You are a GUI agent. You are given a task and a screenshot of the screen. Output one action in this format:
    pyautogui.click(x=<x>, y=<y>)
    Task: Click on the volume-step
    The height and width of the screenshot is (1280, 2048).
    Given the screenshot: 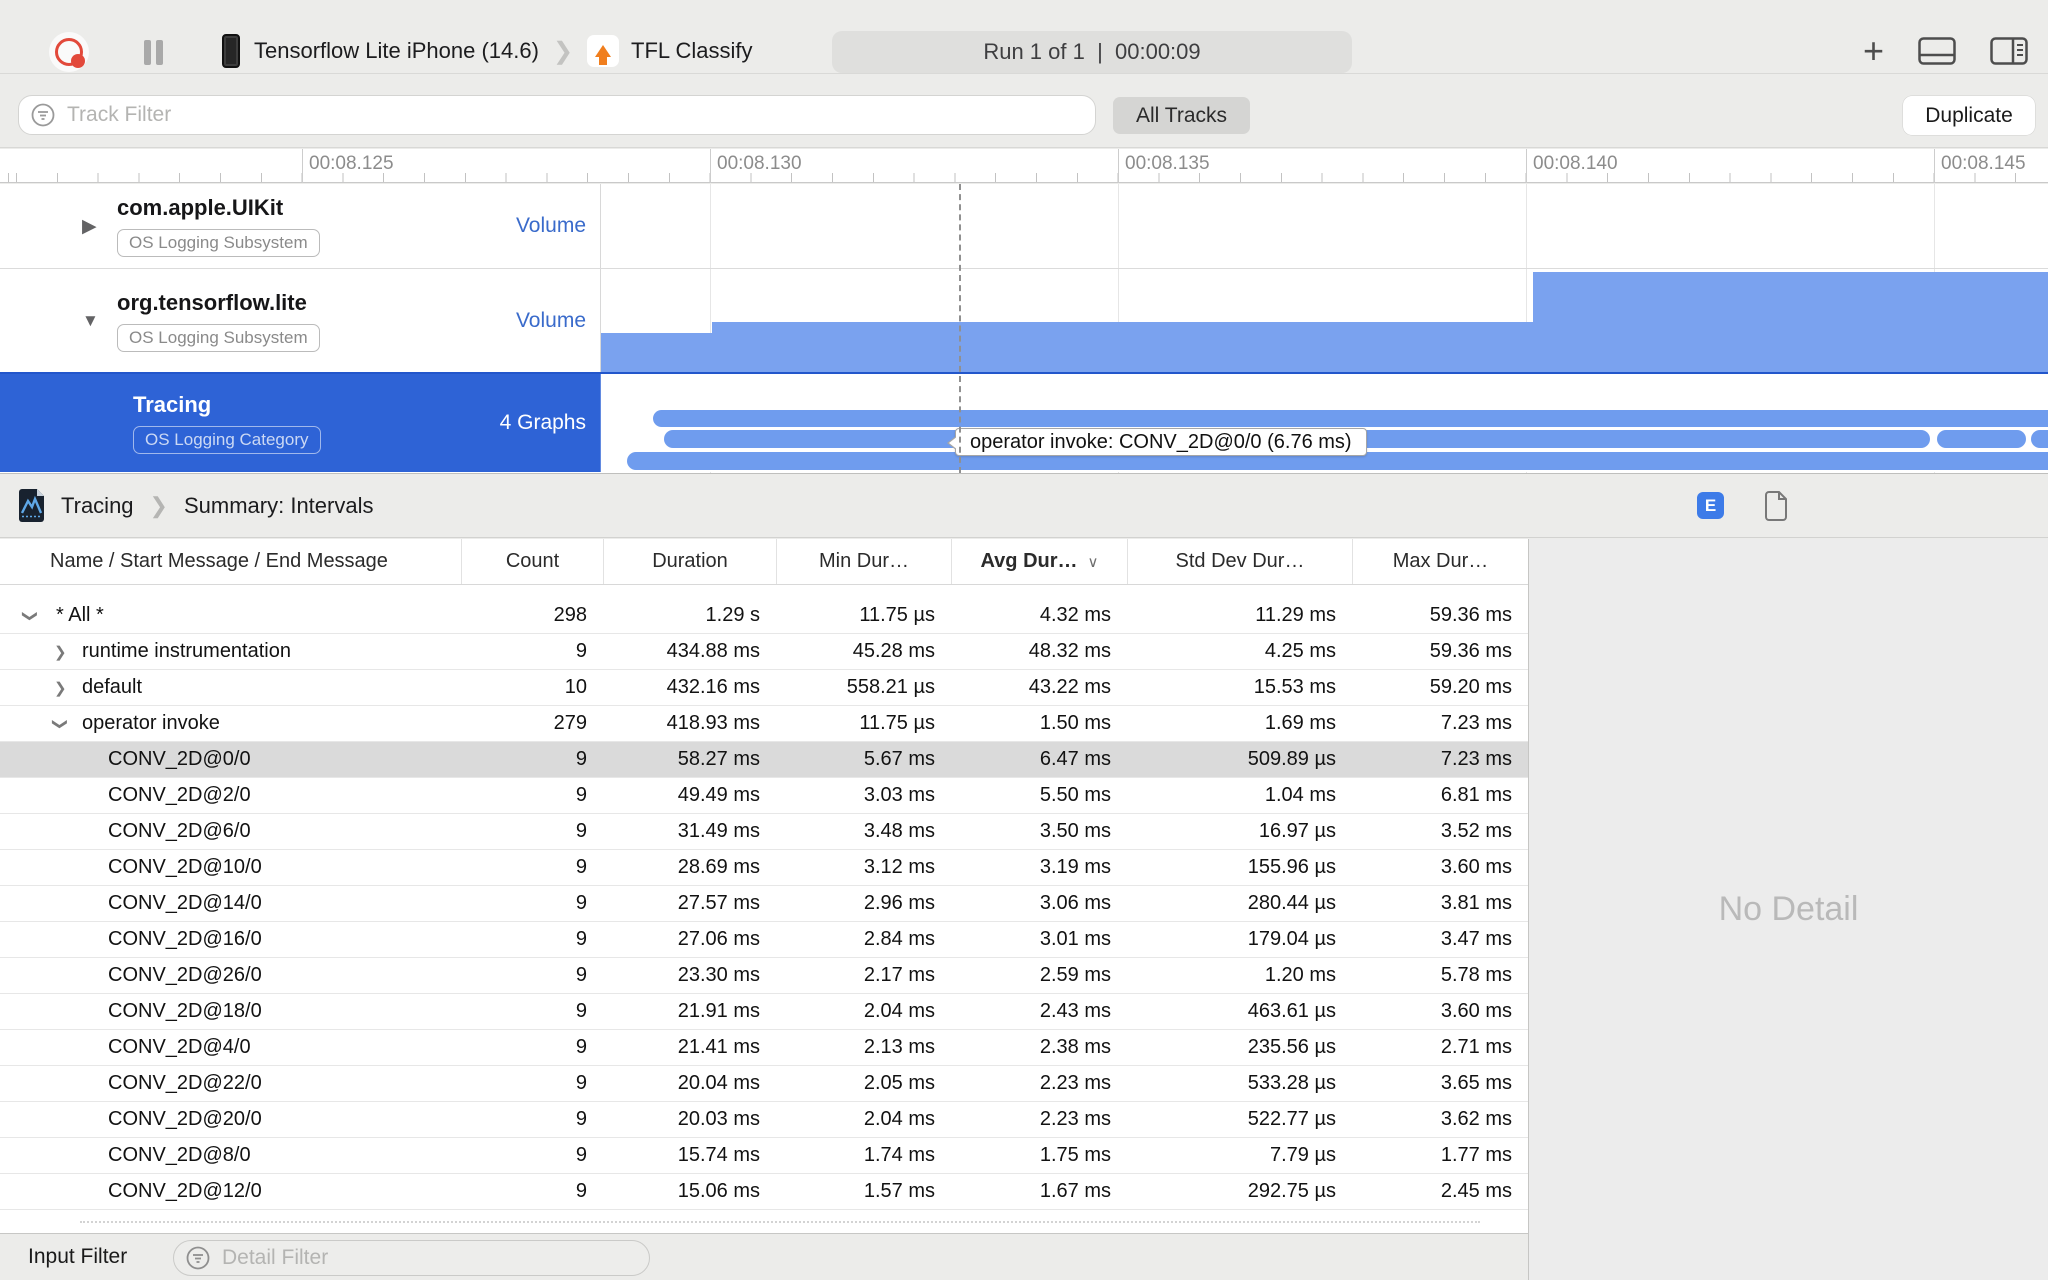 What is the action you would take?
    pyautogui.click(x=656, y=352)
    